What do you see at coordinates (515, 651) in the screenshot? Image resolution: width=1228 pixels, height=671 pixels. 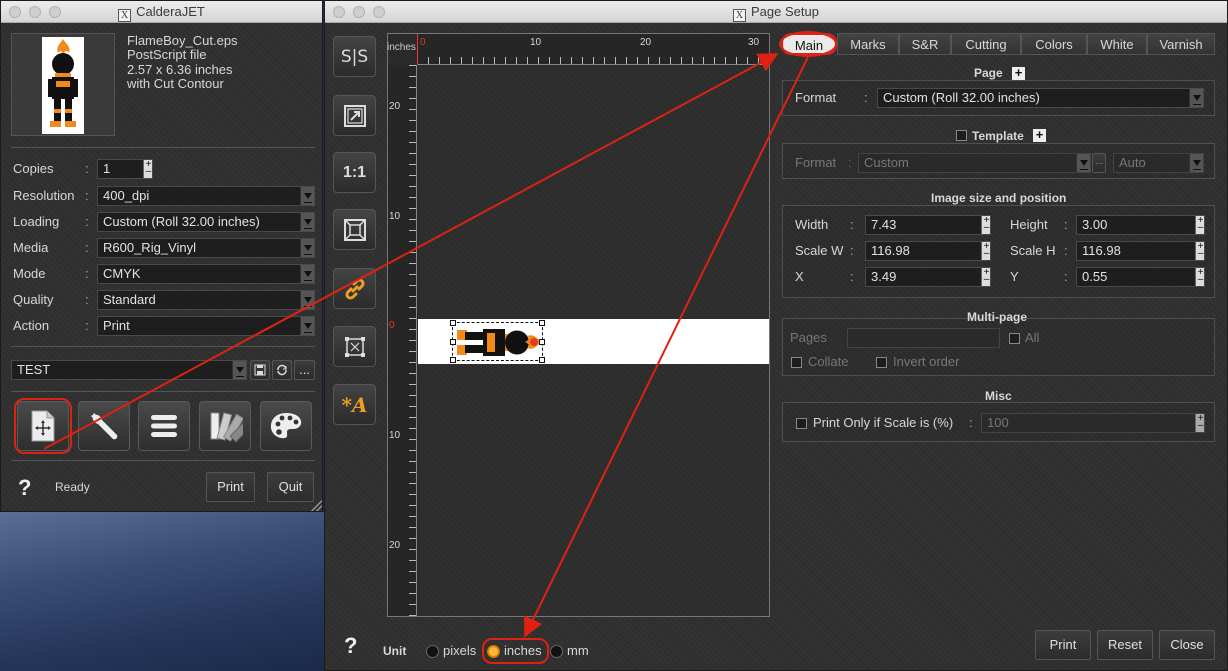 I see `annotation-highlight` at bounding box center [515, 651].